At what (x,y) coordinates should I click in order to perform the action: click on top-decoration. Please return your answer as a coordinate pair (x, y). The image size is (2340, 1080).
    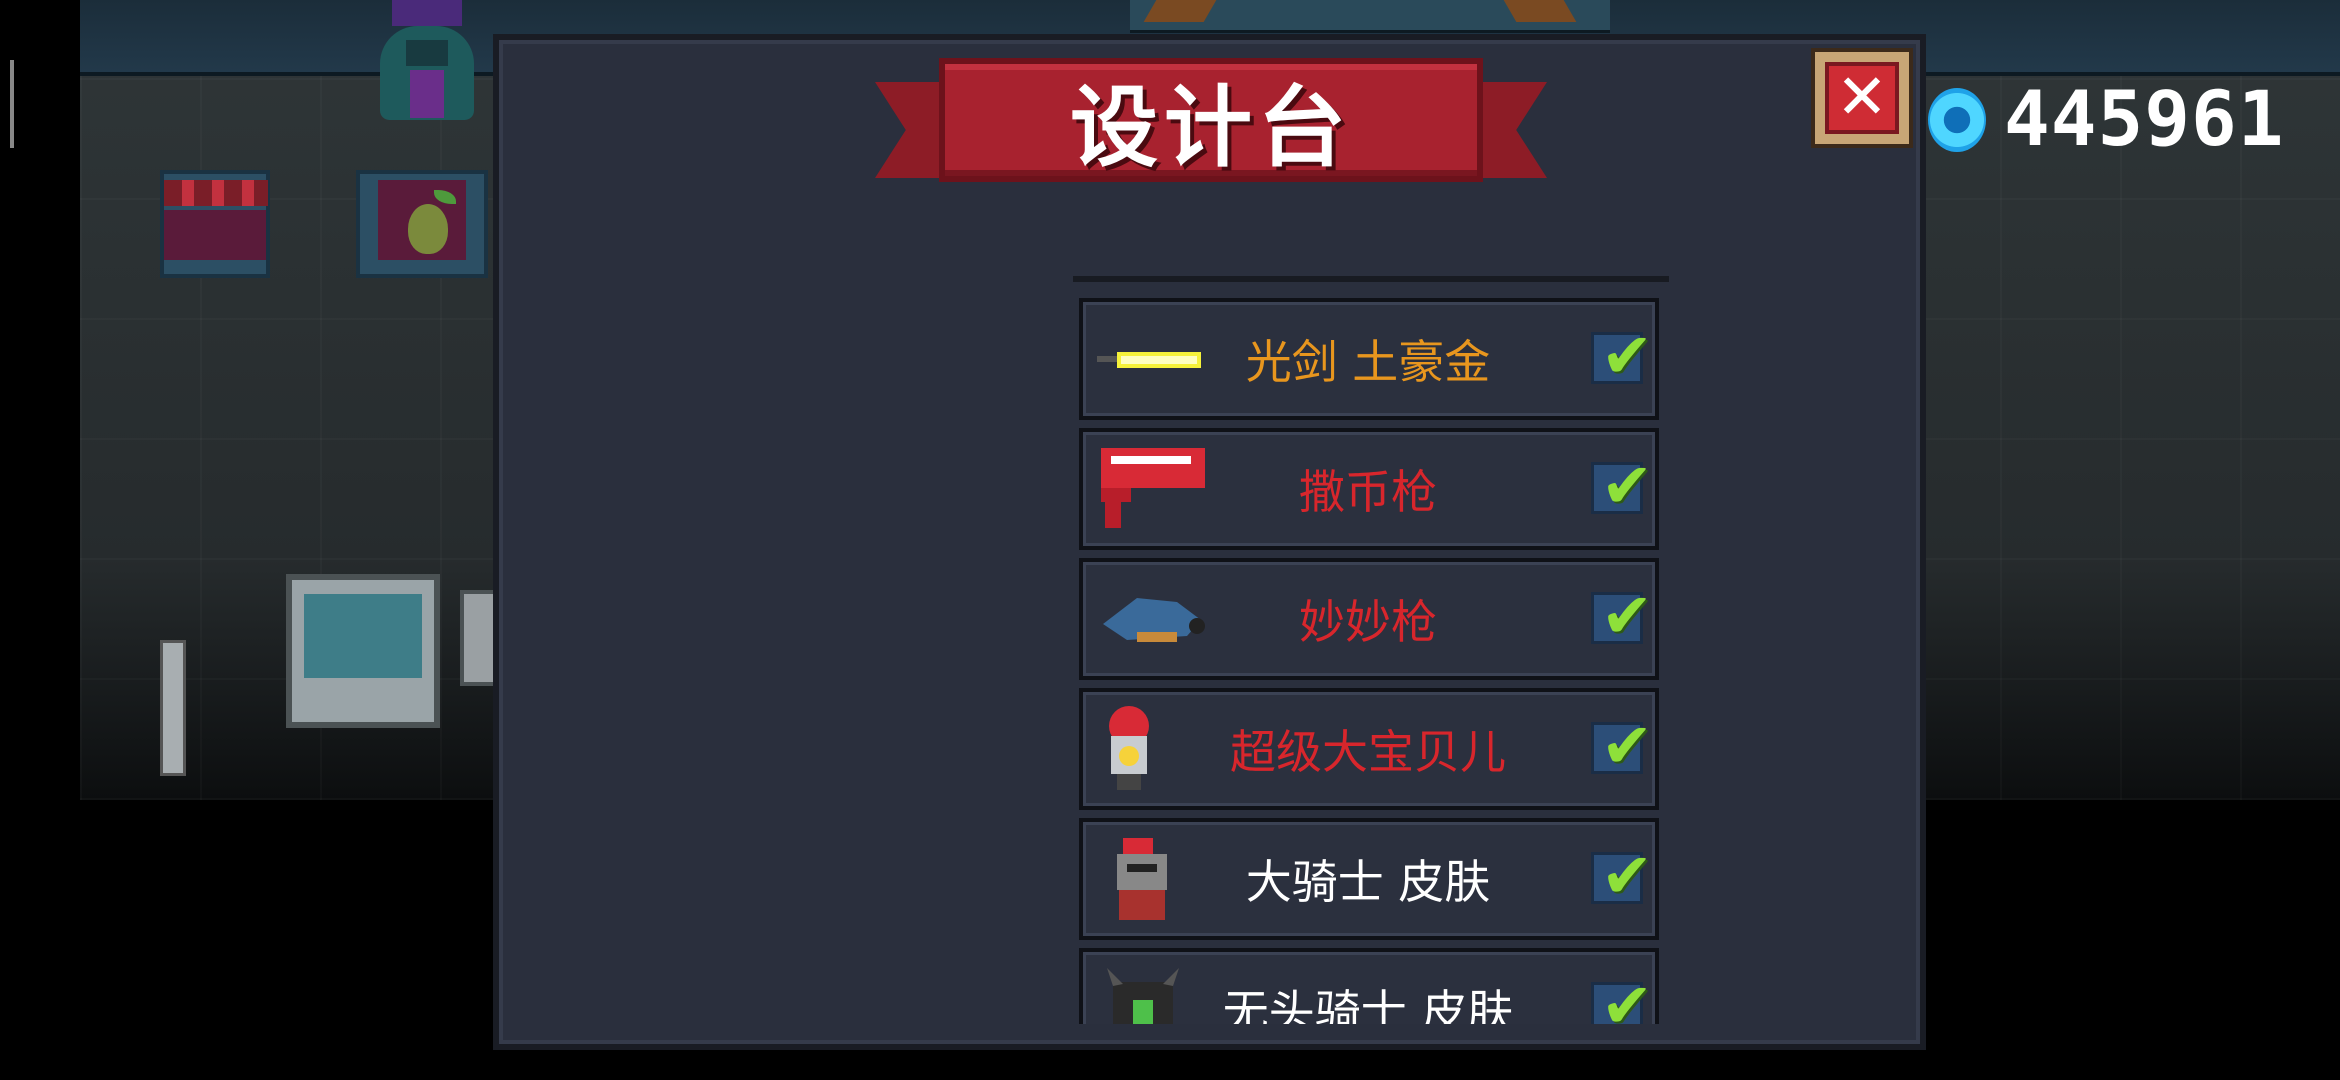
    Looking at the image, I should click on (1370, 16).